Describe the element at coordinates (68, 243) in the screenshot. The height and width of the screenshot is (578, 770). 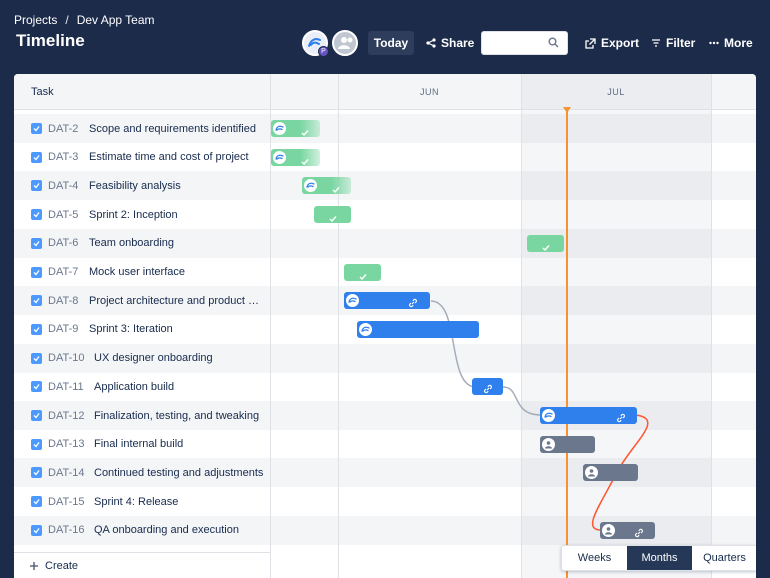
I see `task-key: DAT-6` at that location.